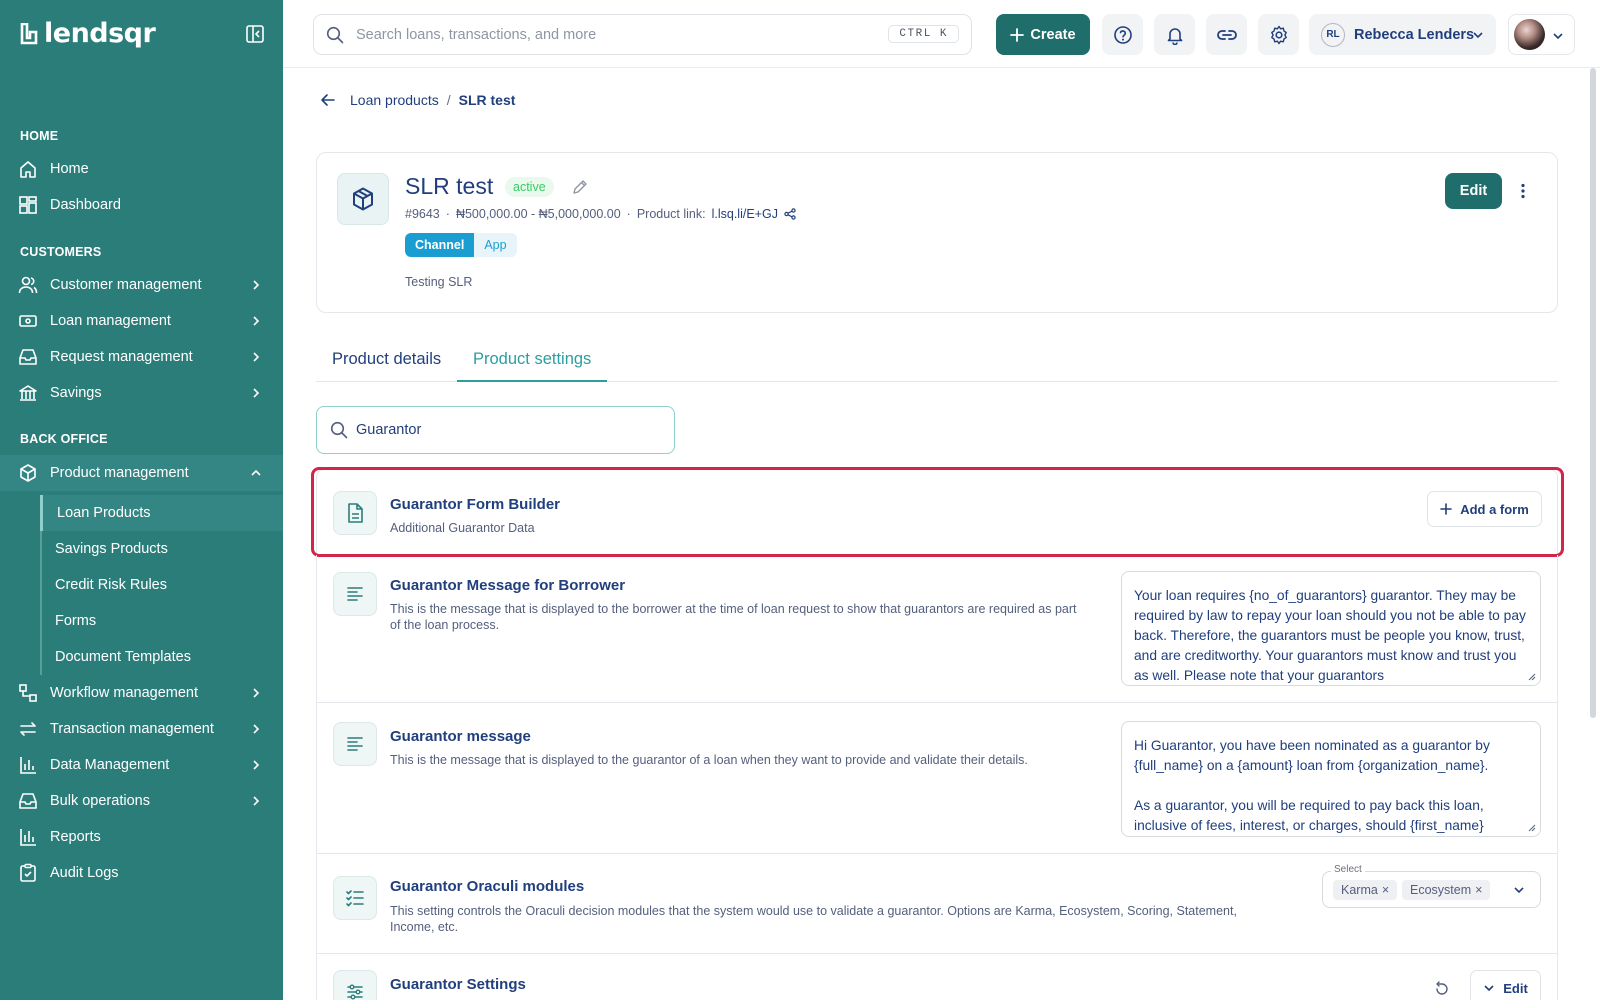 The height and width of the screenshot is (1000, 1600). Describe the element at coordinates (100, 33) in the screenshot. I see `brand-name: lendsqr` at that location.